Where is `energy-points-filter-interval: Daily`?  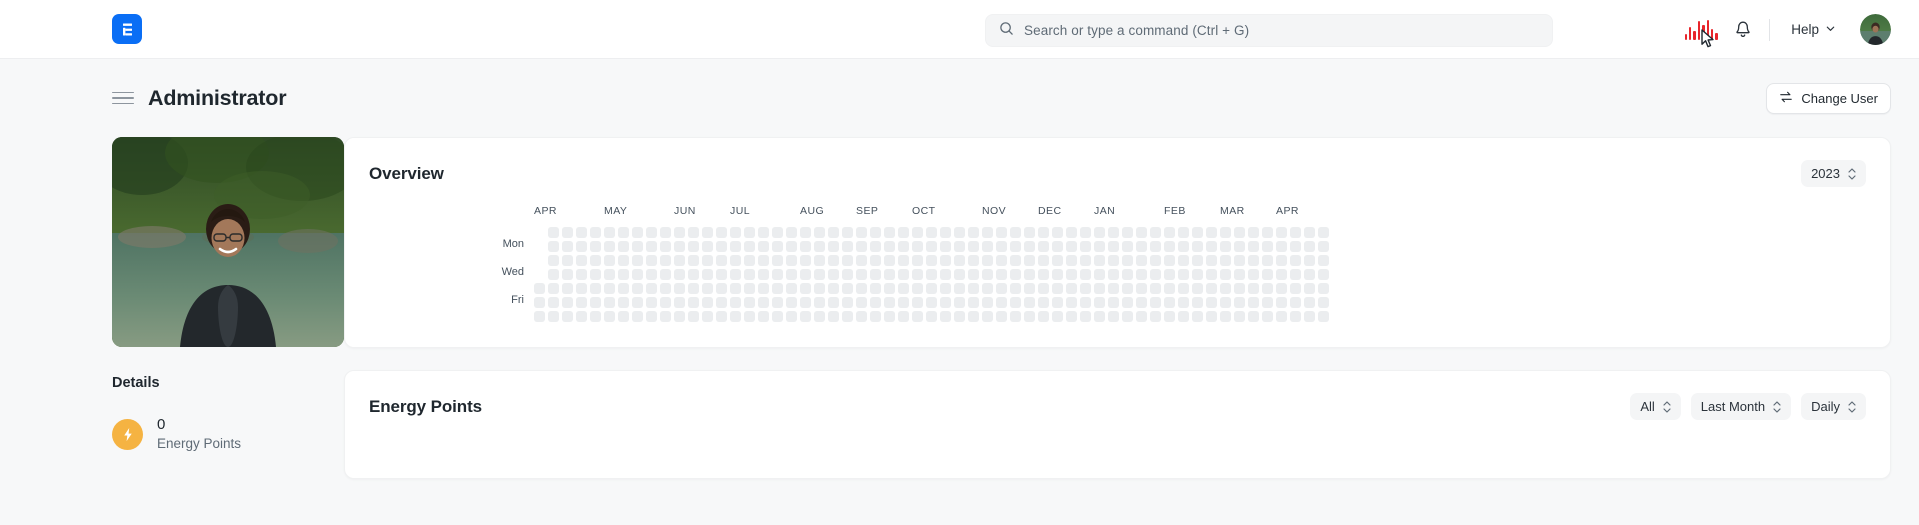 energy-points-filter-interval: Daily is located at coordinates (1833, 406).